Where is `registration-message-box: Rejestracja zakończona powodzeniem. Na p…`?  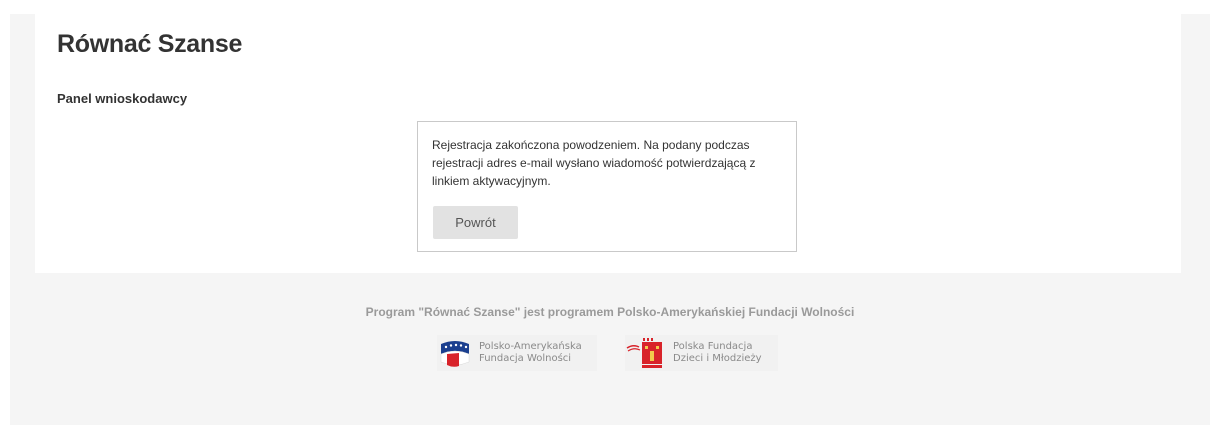
registration-message-box: Rejestracja zakończona powodzeniem. Na p… is located at coordinates (607, 186).